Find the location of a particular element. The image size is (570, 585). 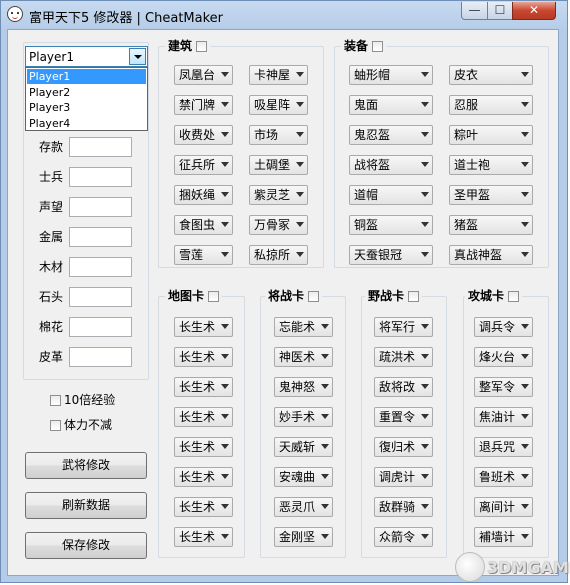

building-item-select: 万骨冢 is located at coordinates (278, 225).